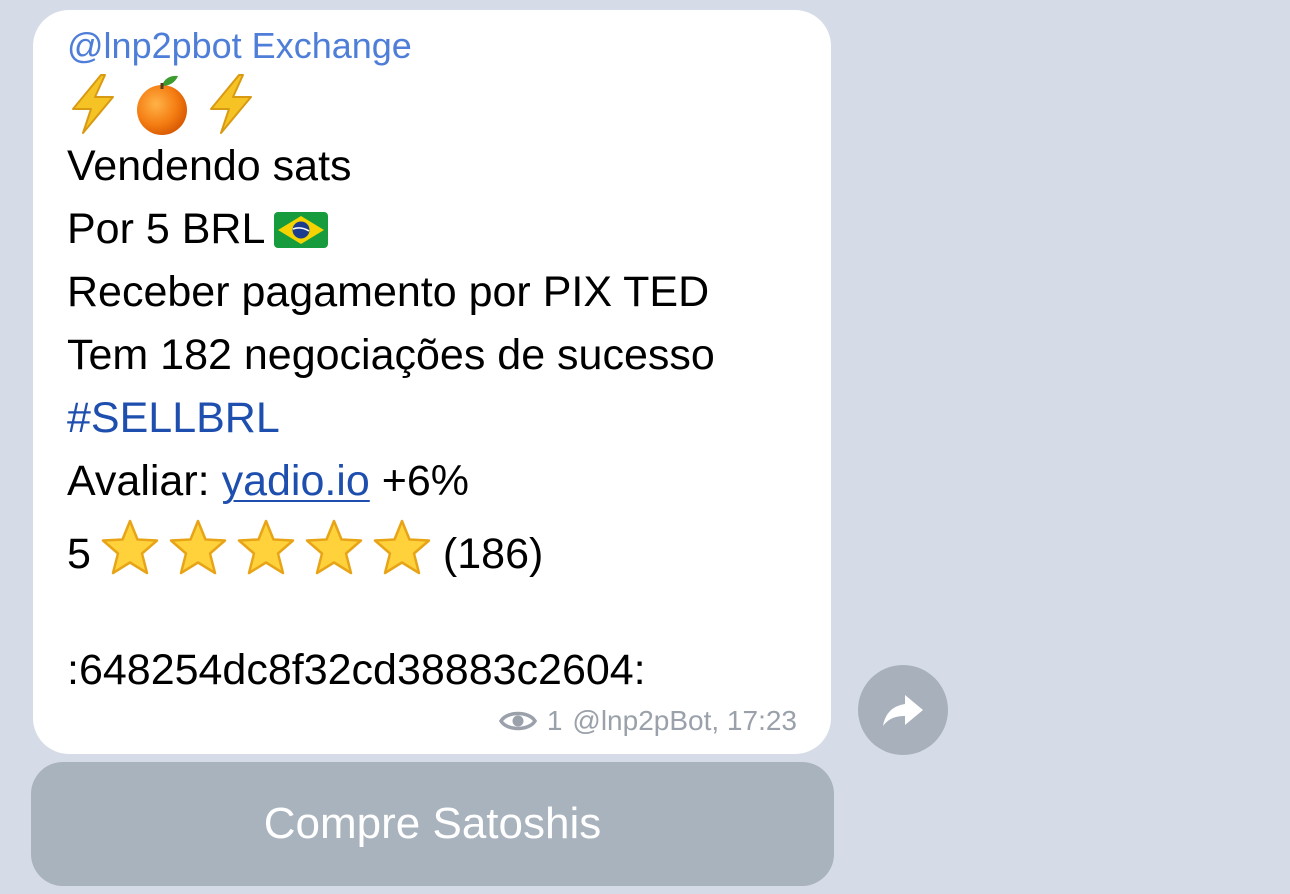 Image resolution: width=1290 pixels, height=894 pixels. What do you see at coordinates (388, 292) in the screenshot?
I see `message-line-payment: Receber pagamento por PIX TED` at bounding box center [388, 292].